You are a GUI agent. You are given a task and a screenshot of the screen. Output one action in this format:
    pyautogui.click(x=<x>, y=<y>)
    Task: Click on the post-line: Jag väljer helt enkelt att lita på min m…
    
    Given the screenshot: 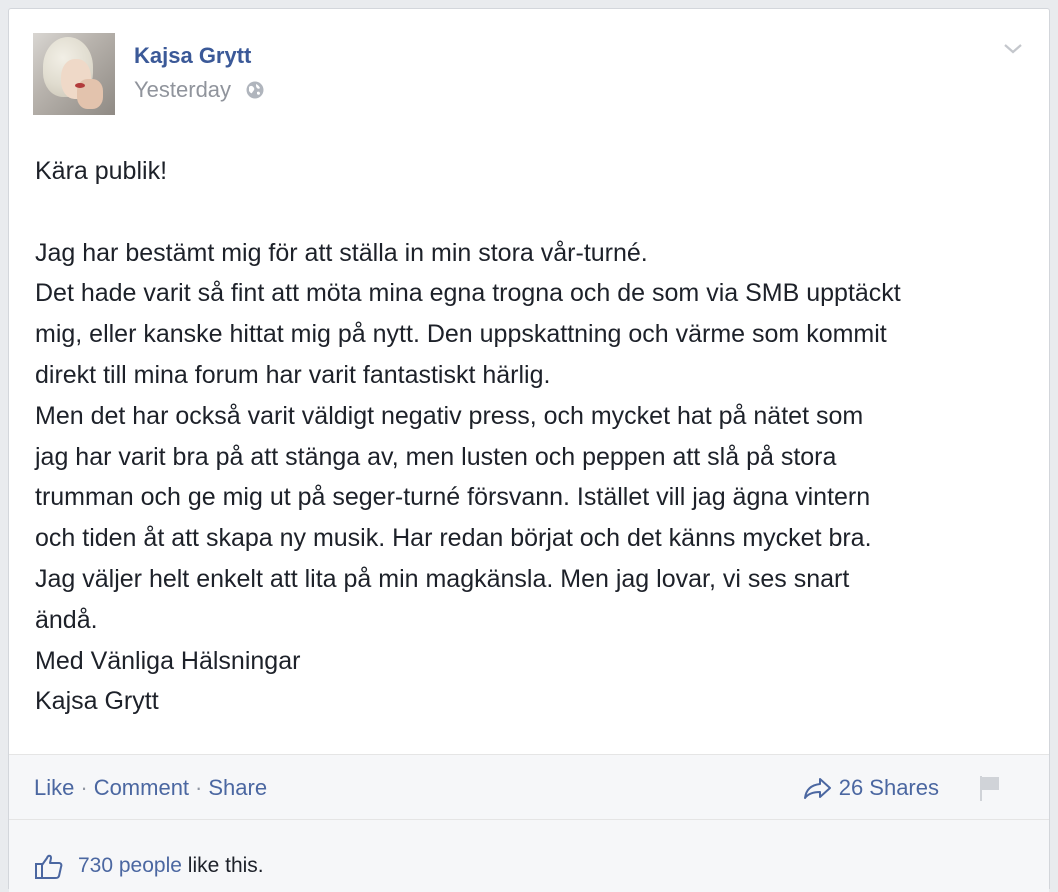 What is the action you would take?
    pyautogui.click(x=442, y=578)
    